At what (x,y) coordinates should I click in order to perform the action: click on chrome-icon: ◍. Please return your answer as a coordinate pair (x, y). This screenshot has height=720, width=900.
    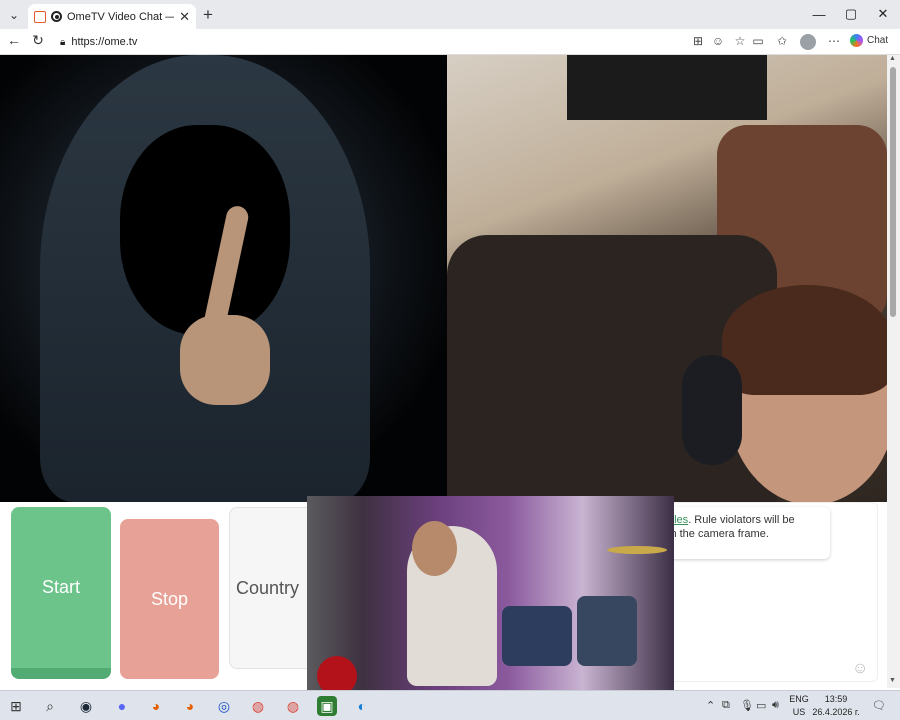
    Looking at the image, I should click on (258, 706).